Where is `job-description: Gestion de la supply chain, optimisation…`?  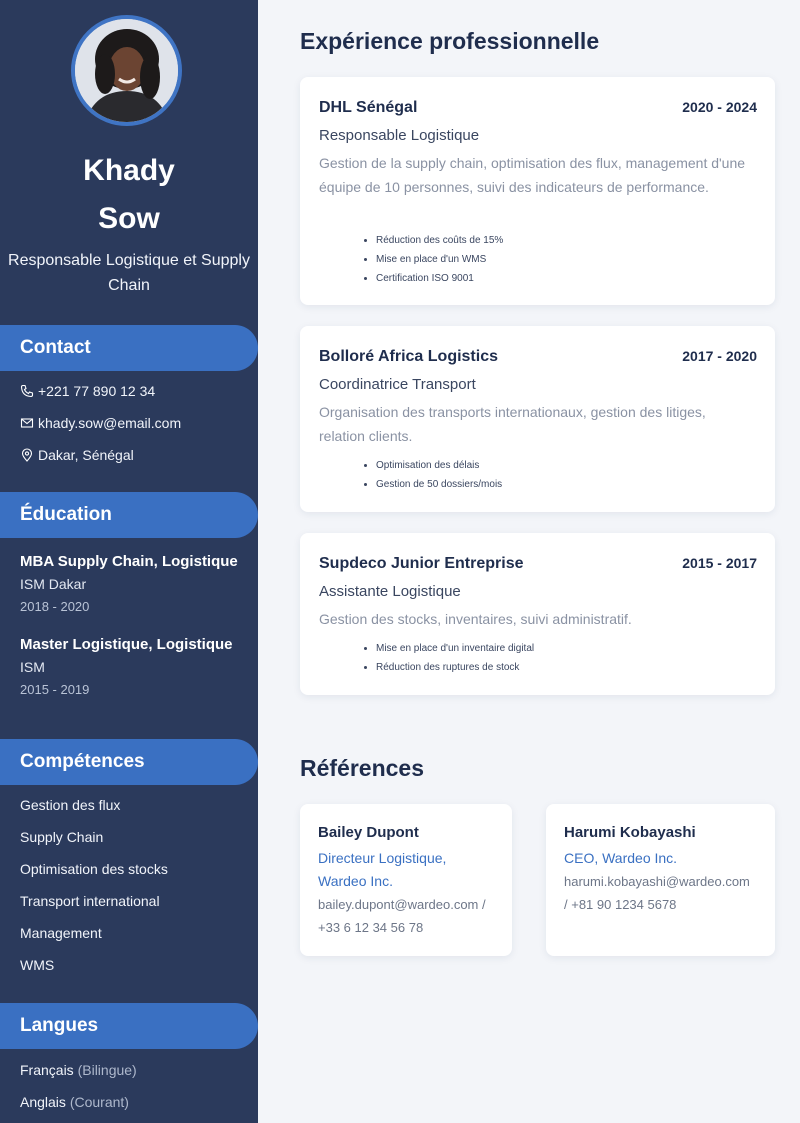
job-description: Gestion de la supply chain, optimisation… is located at coordinates (532, 175).